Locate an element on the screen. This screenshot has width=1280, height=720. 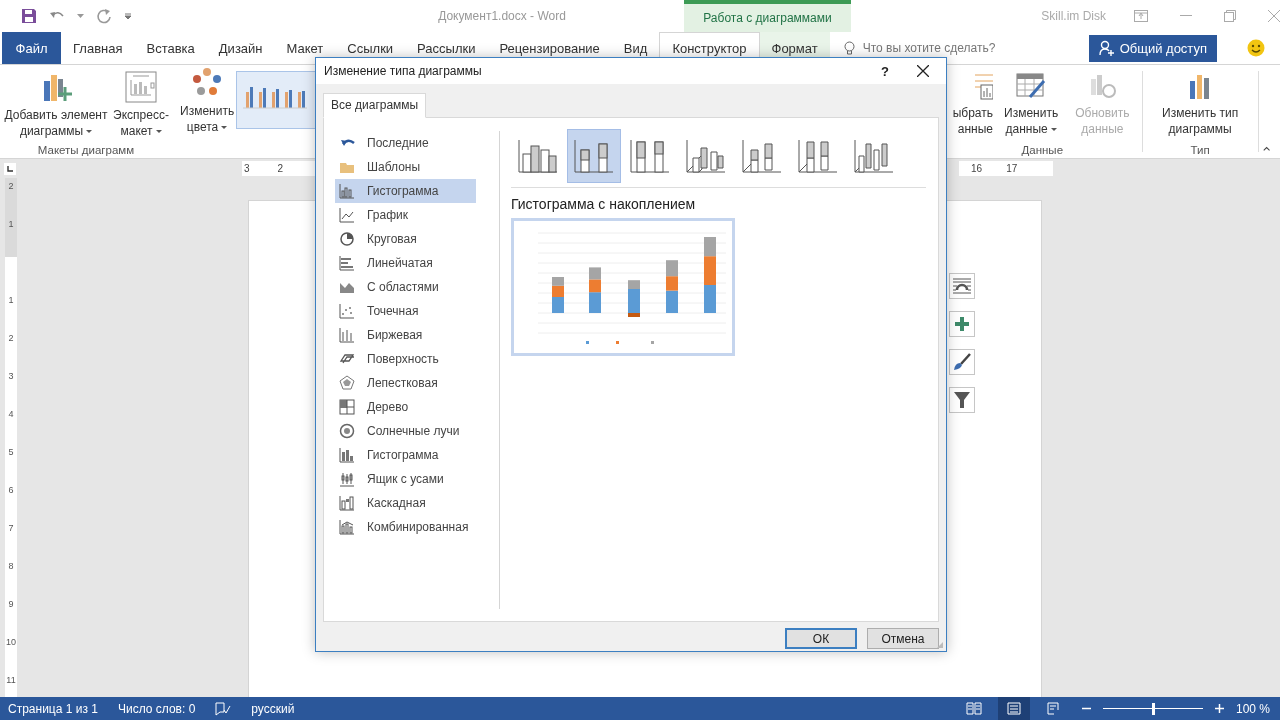
zoom-level: 100 % is located at coordinates (1252, 708).